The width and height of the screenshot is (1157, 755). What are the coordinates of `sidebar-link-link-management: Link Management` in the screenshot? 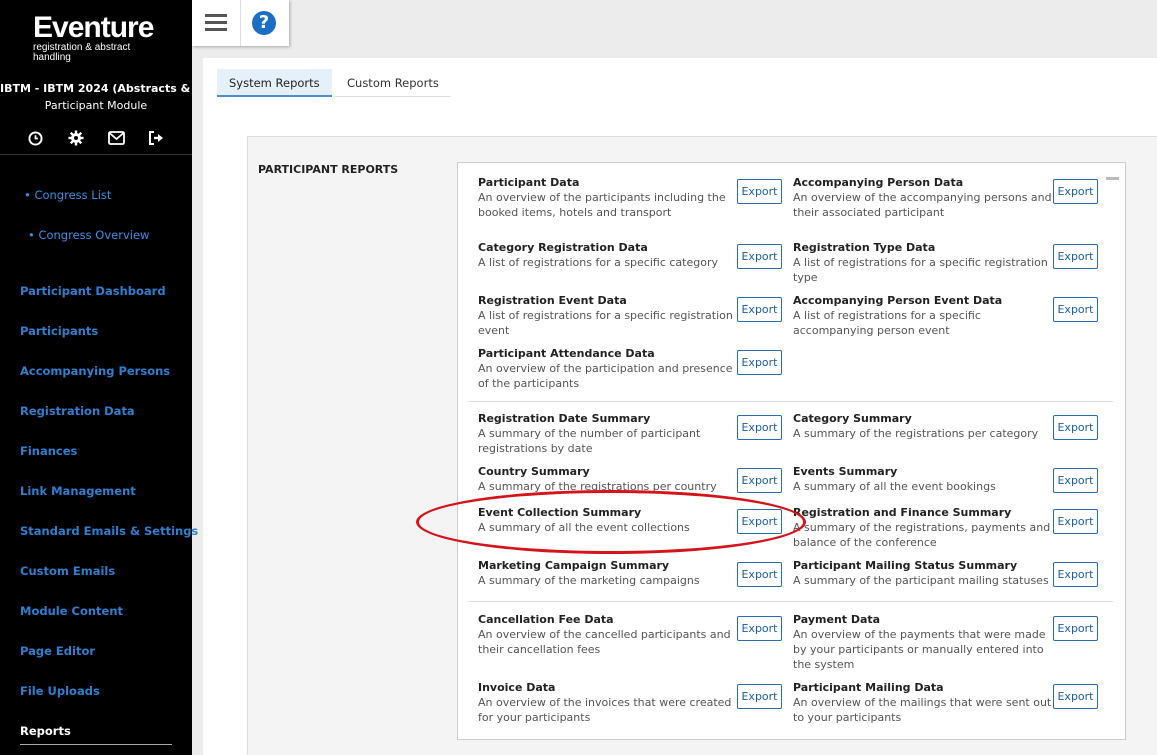 It's located at (78, 491).